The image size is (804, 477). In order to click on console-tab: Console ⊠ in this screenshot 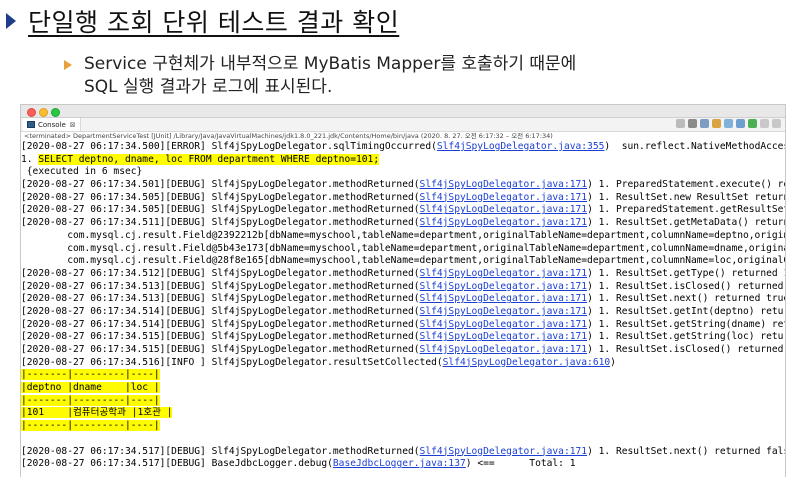, I will do `click(52, 124)`.